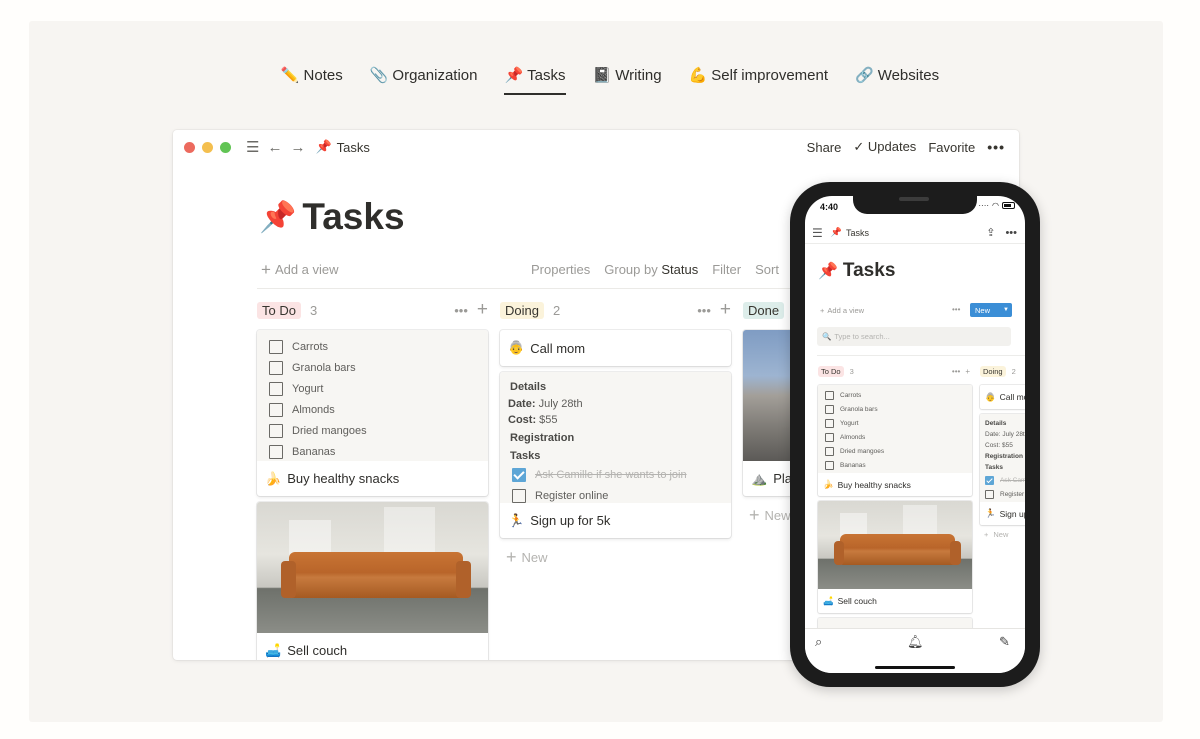 Image resolution: width=1200 pixels, height=739 pixels. I want to click on forward-arrow-icon: →, so click(297, 147).